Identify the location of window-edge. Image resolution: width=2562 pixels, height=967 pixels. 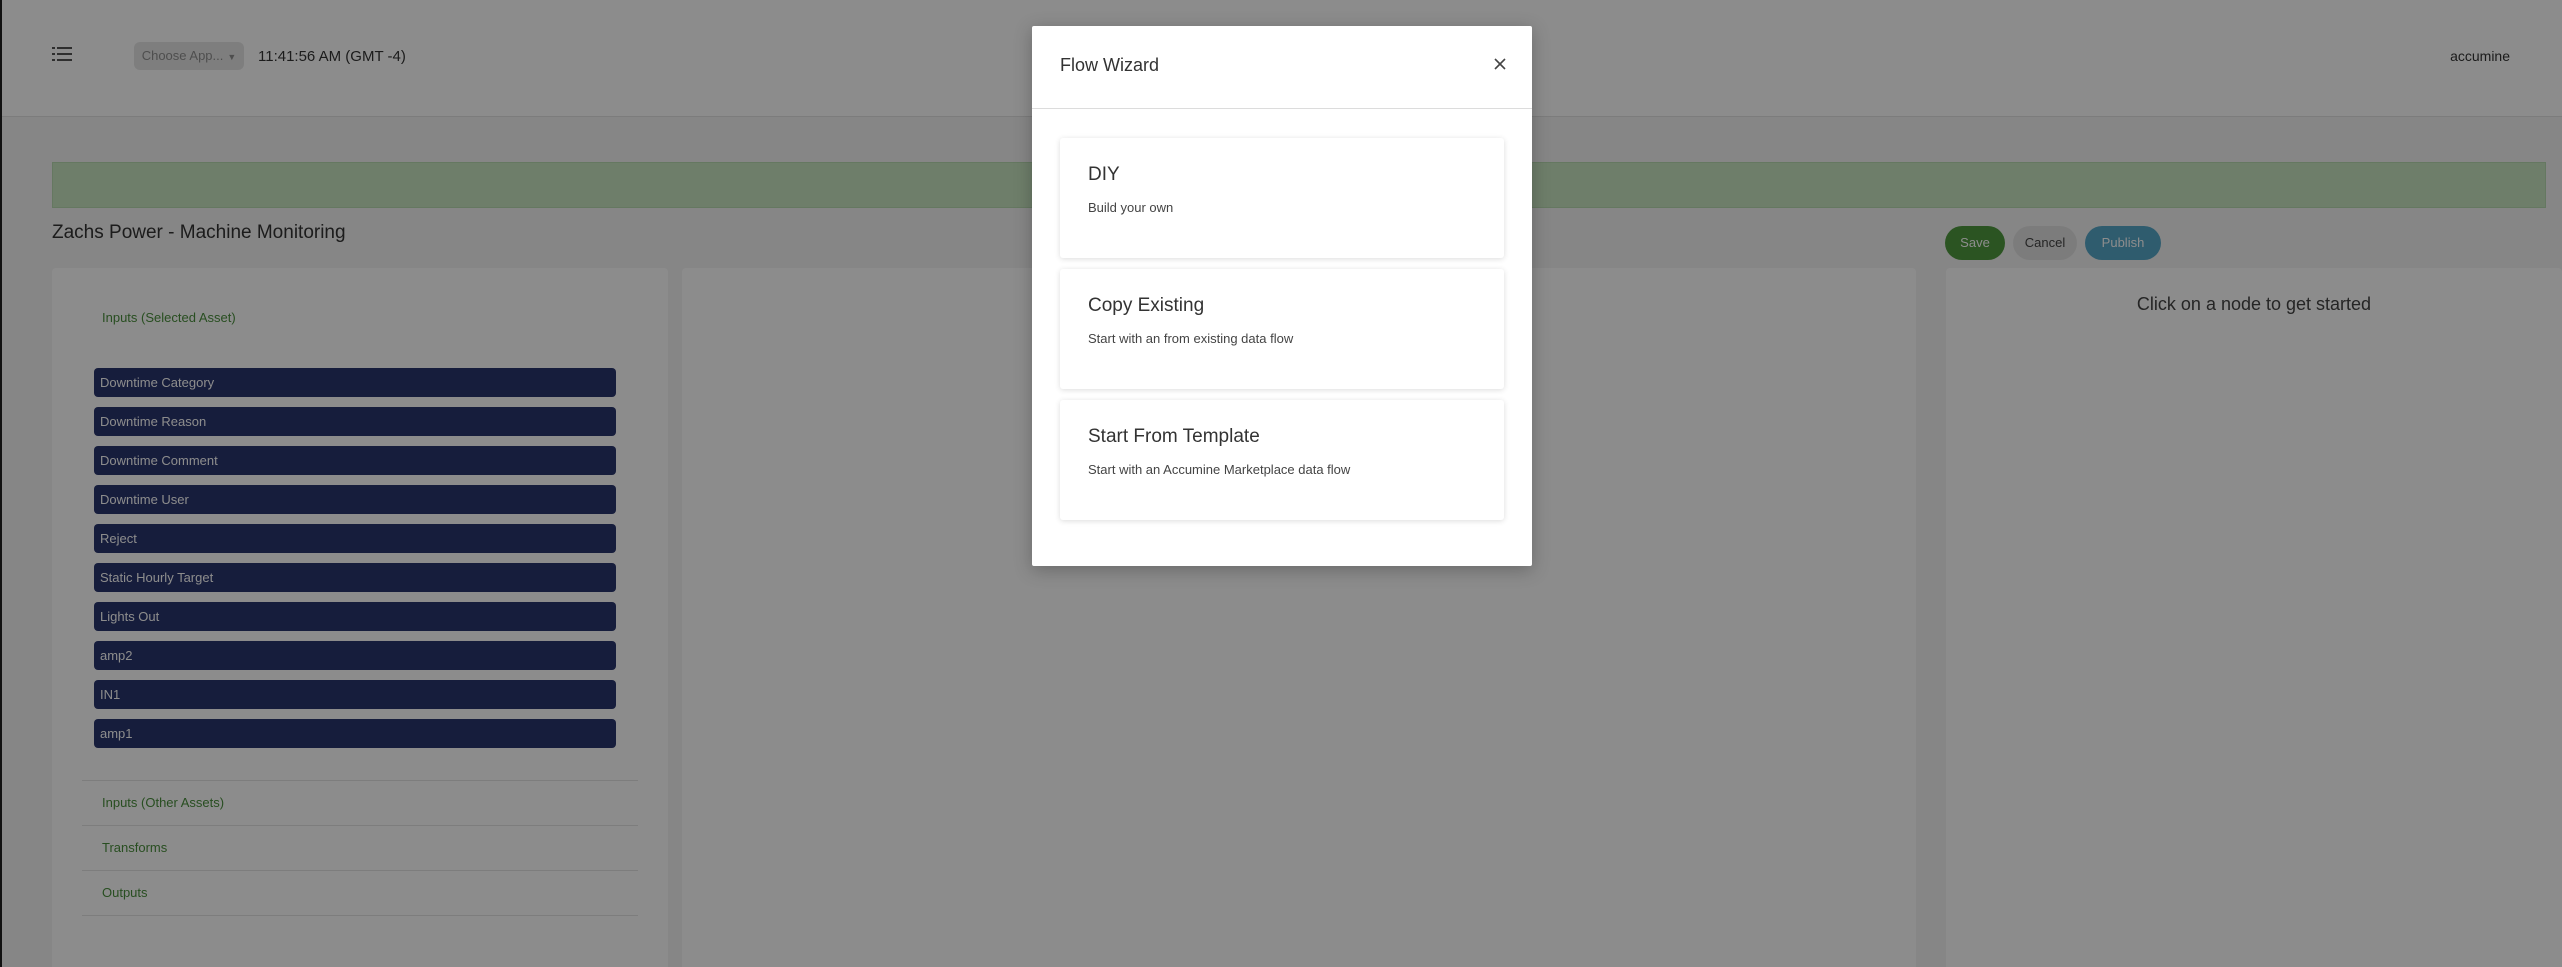
(1, 483).